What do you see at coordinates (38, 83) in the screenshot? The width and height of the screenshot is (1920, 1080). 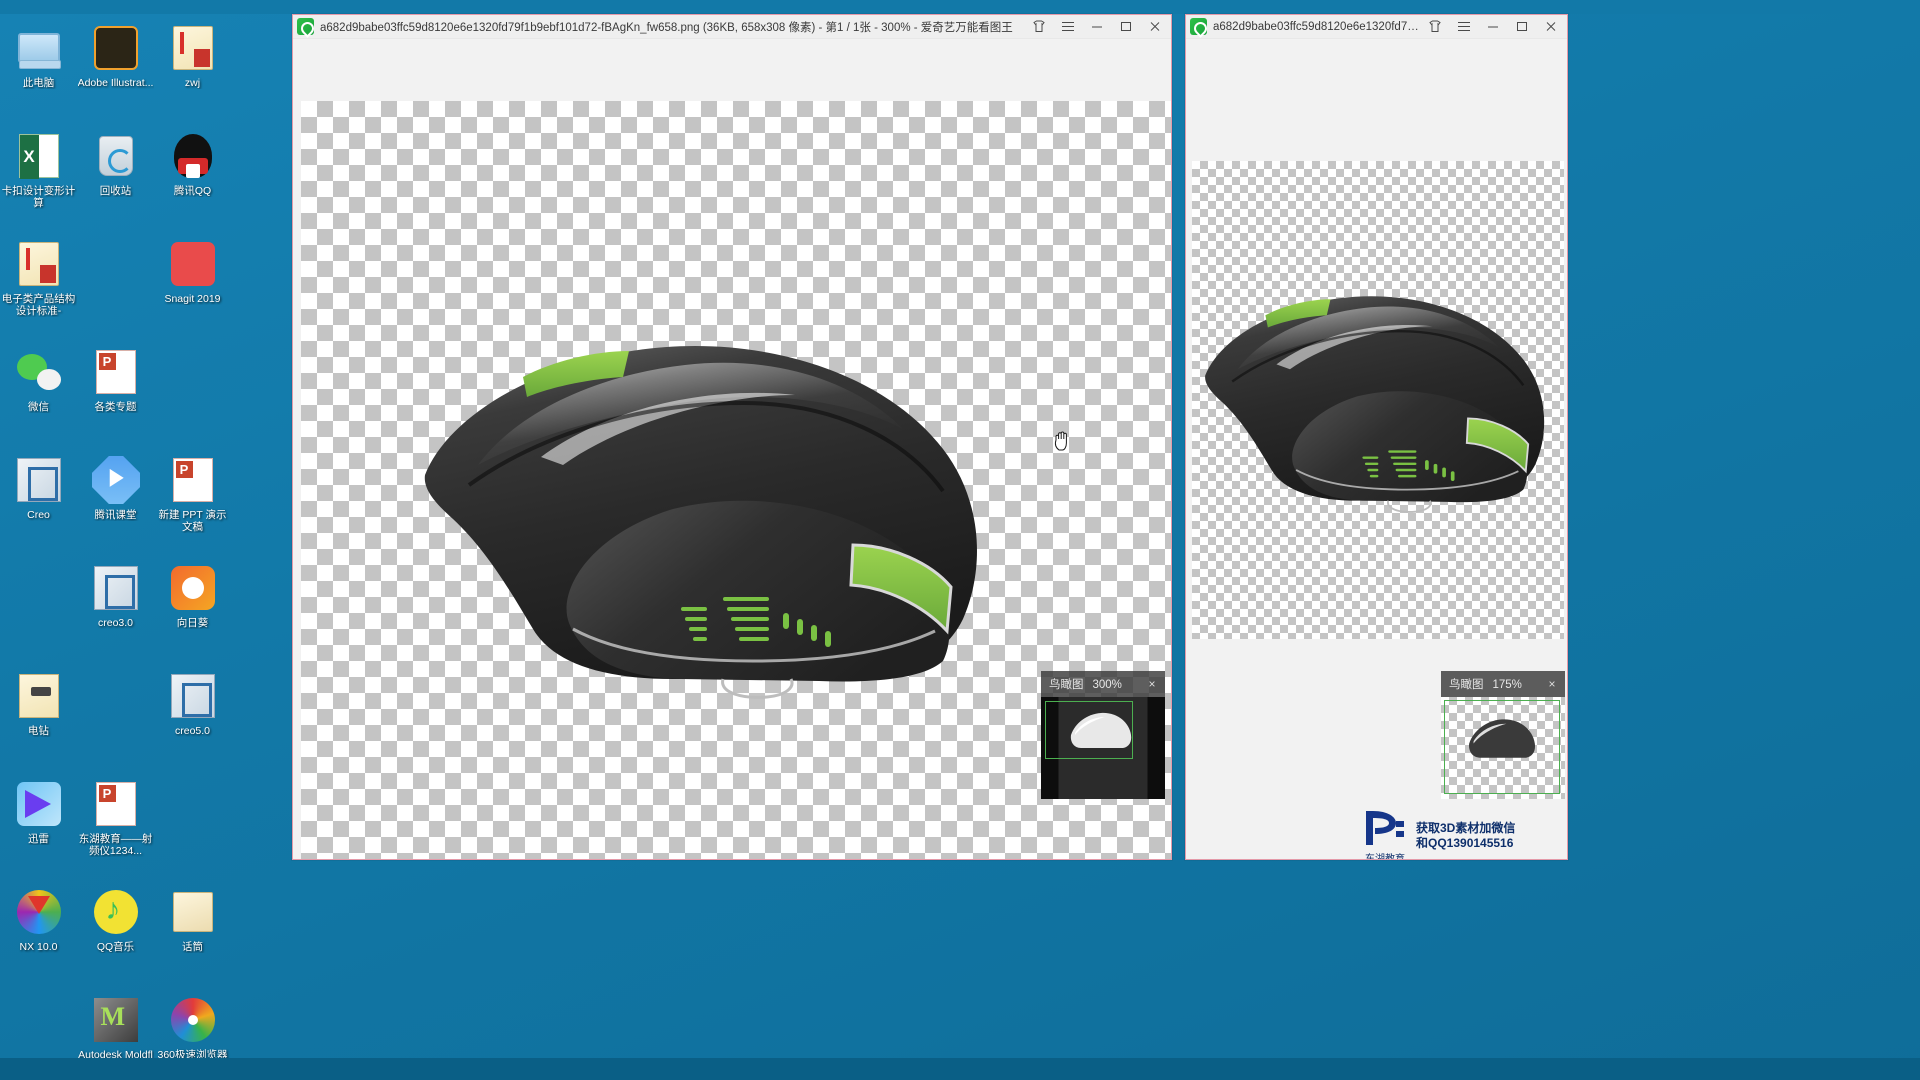 I see `desktop-icon-label: 此电脑` at bounding box center [38, 83].